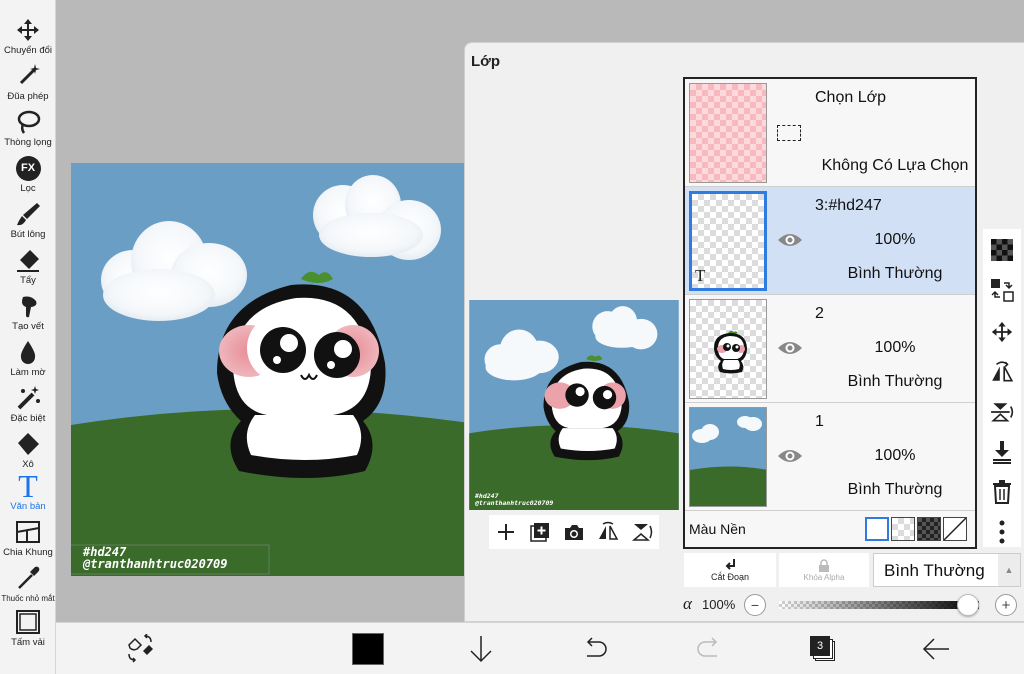 Image resolution: width=1024 pixels, height=674 pixels. I want to click on eyedropper-icon, so click(28, 578).